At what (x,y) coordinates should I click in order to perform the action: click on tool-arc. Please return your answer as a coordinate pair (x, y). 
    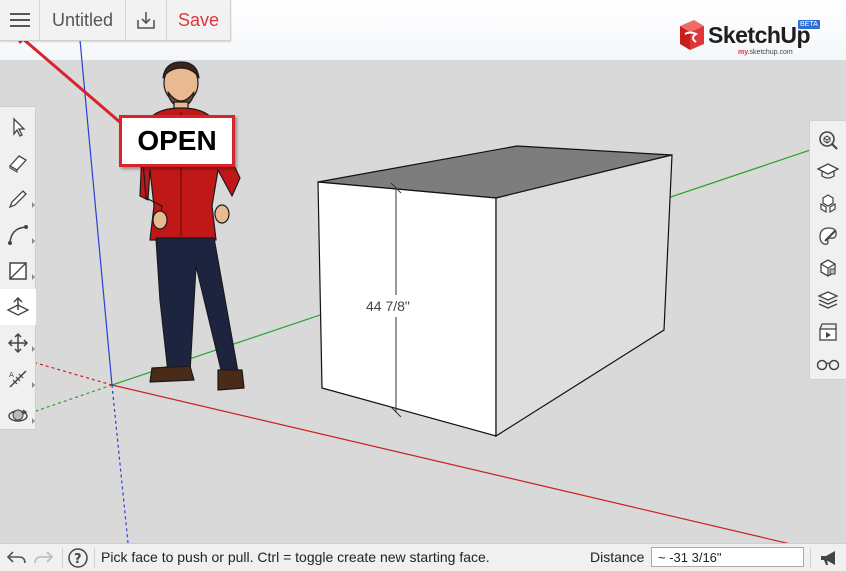
    Looking at the image, I should click on (18, 235).